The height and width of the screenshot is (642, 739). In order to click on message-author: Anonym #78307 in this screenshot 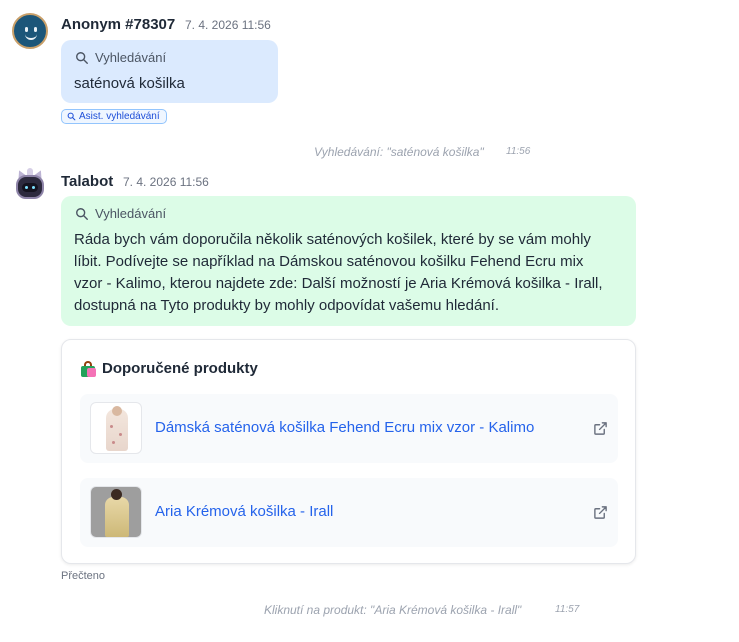, I will do `click(118, 24)`.